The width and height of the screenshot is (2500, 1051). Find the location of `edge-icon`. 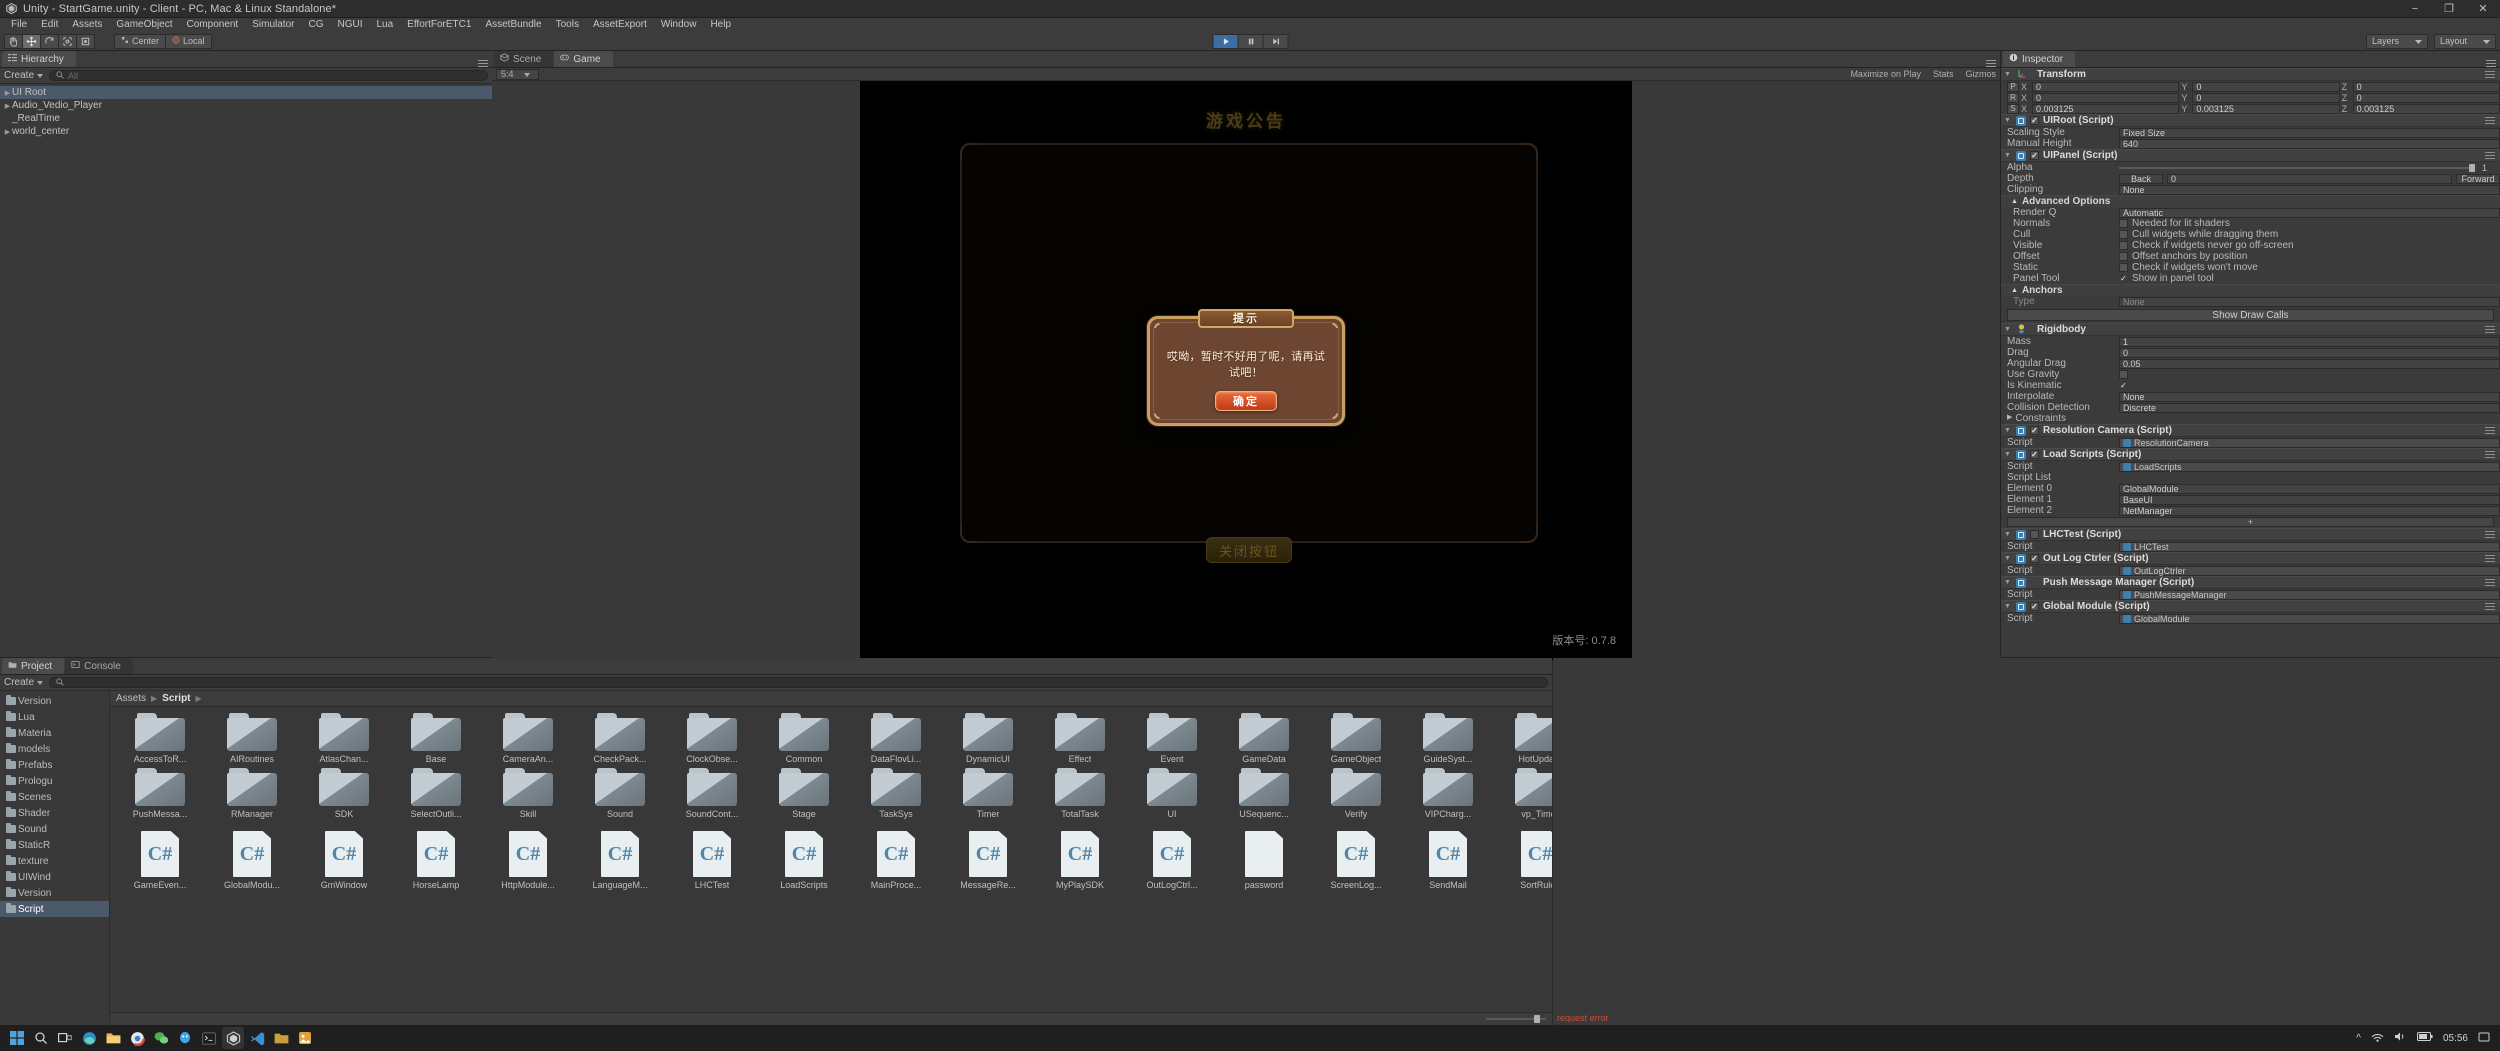

edge-icon is located at coordinates (89, 1038).